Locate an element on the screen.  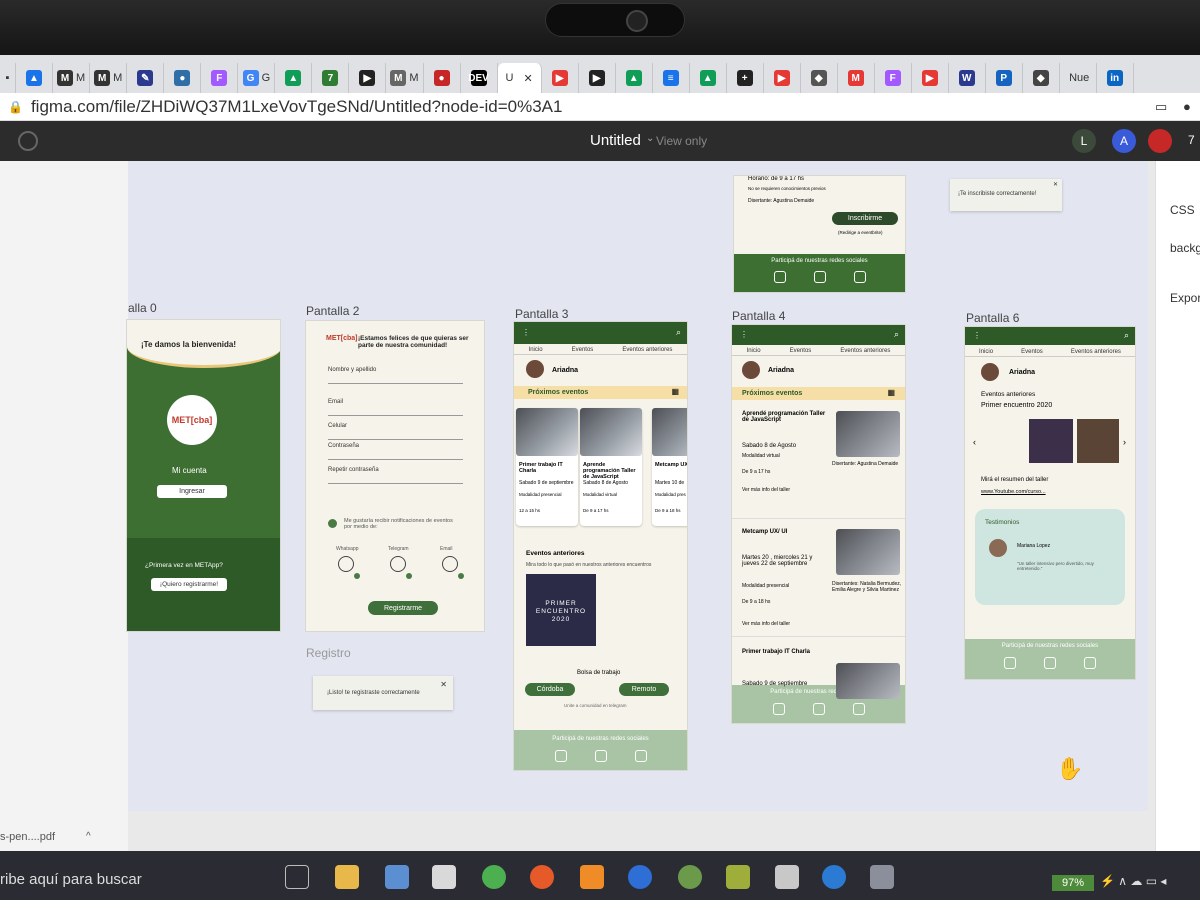
browser-tab: P is located at coordinates (1004, 78).